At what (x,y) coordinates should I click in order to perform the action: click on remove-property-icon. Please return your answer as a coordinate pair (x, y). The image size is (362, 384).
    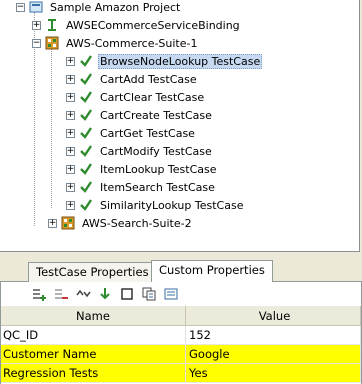
    Looking at the image, I should click on (61, 294).